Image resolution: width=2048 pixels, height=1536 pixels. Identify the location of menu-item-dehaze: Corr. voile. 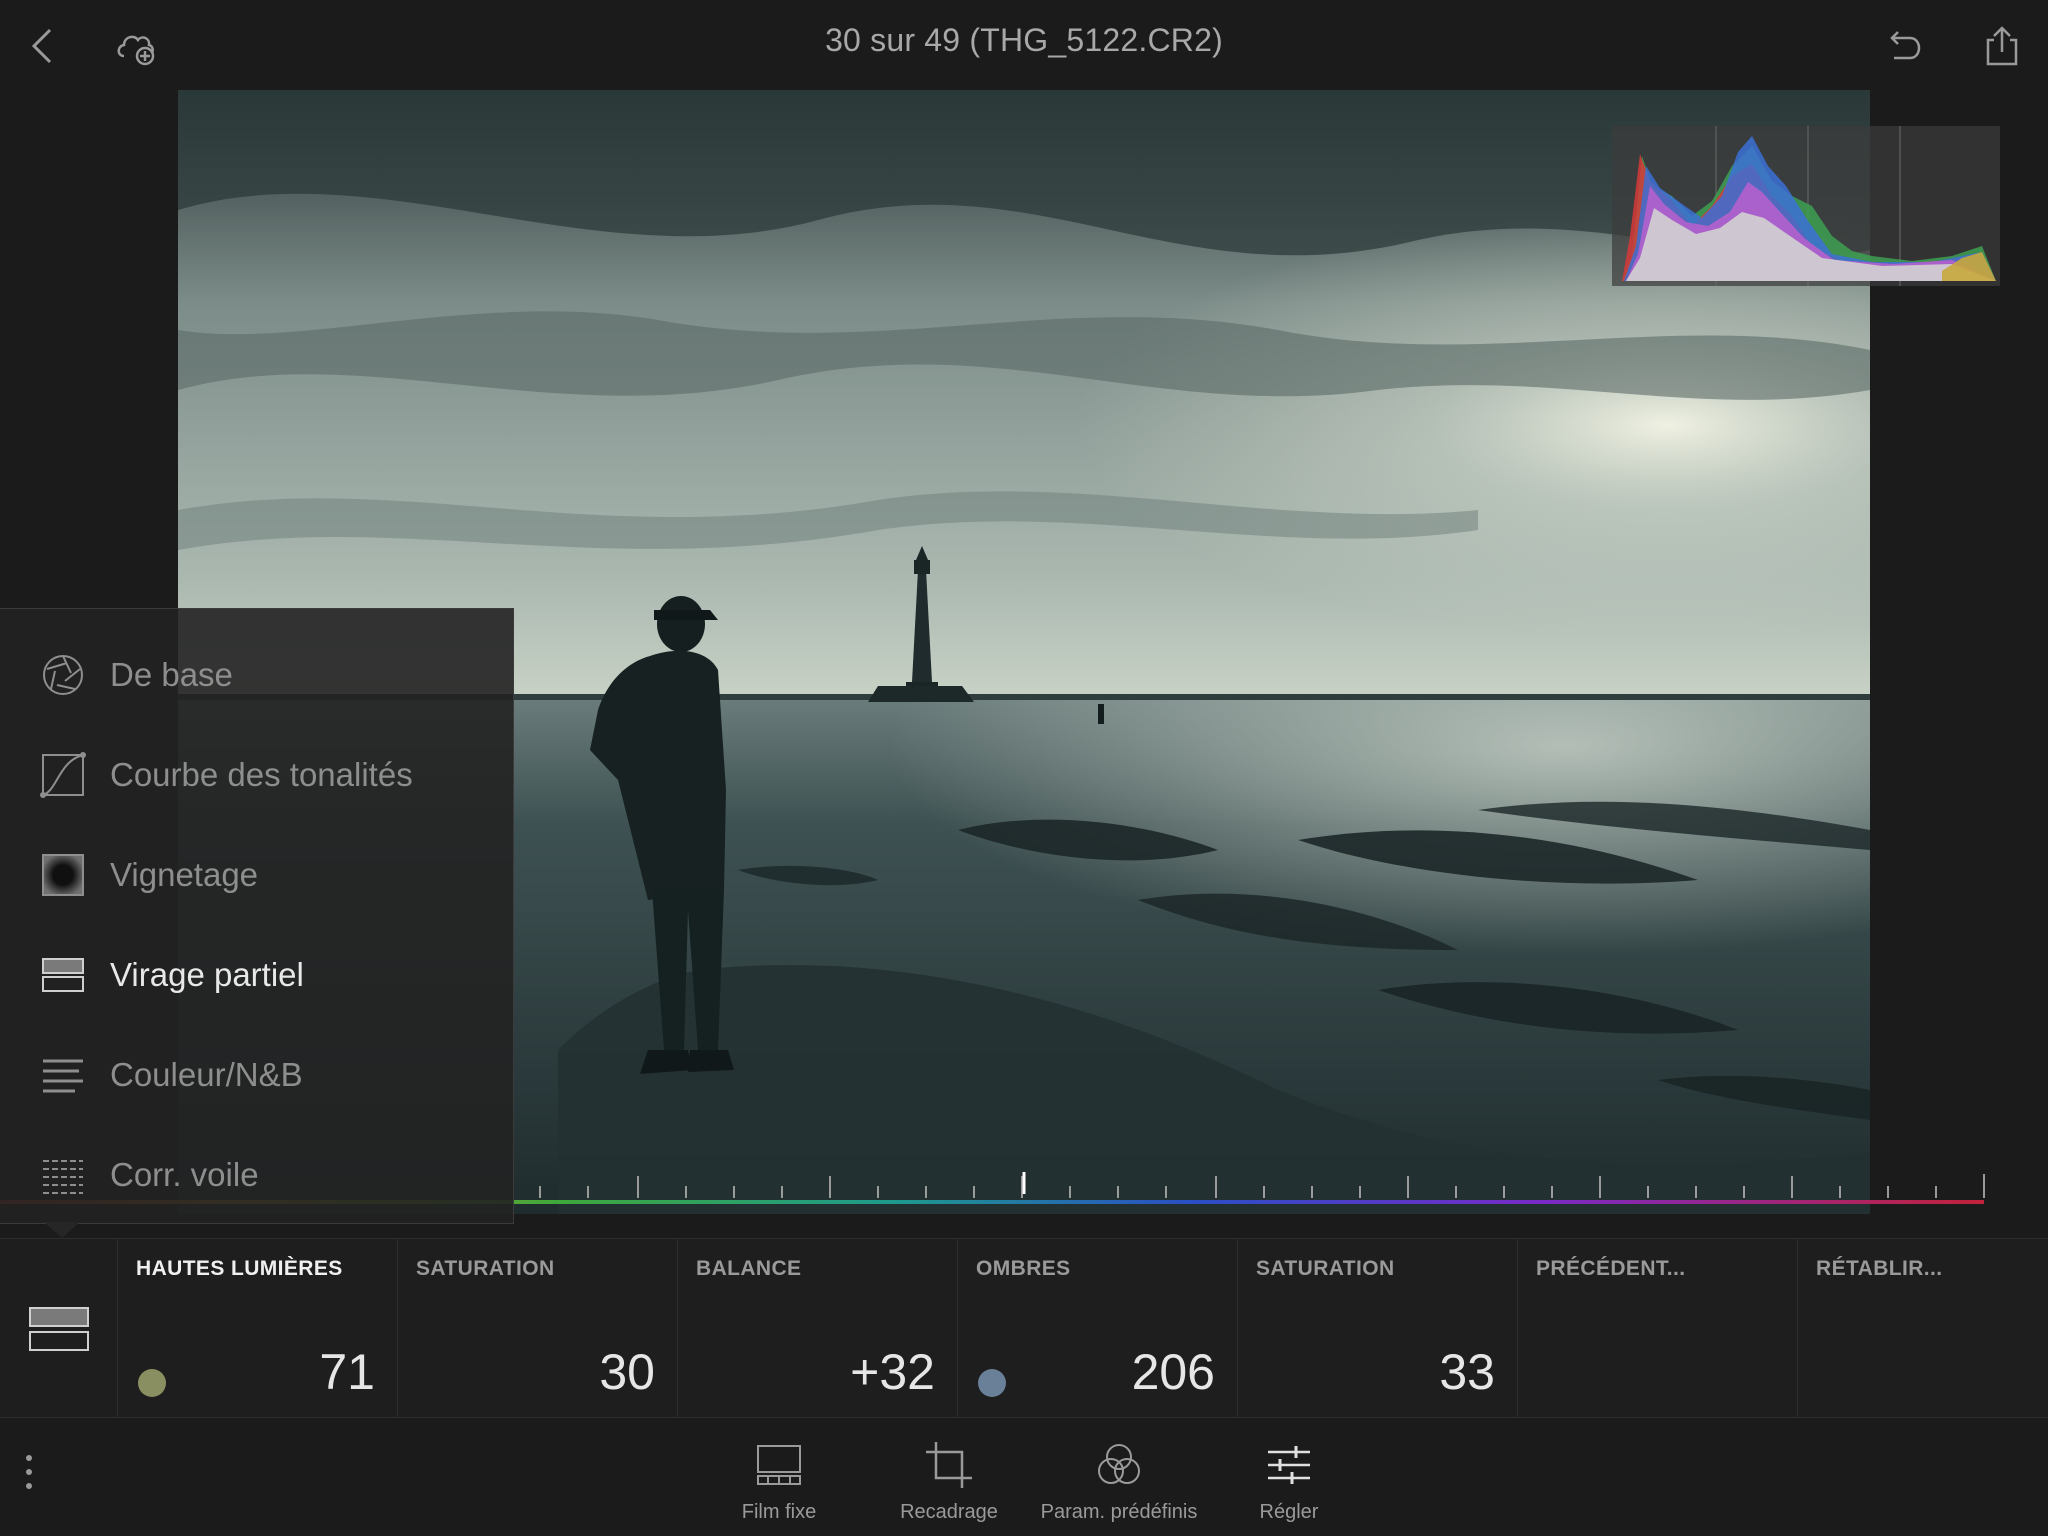
(257, 1175).